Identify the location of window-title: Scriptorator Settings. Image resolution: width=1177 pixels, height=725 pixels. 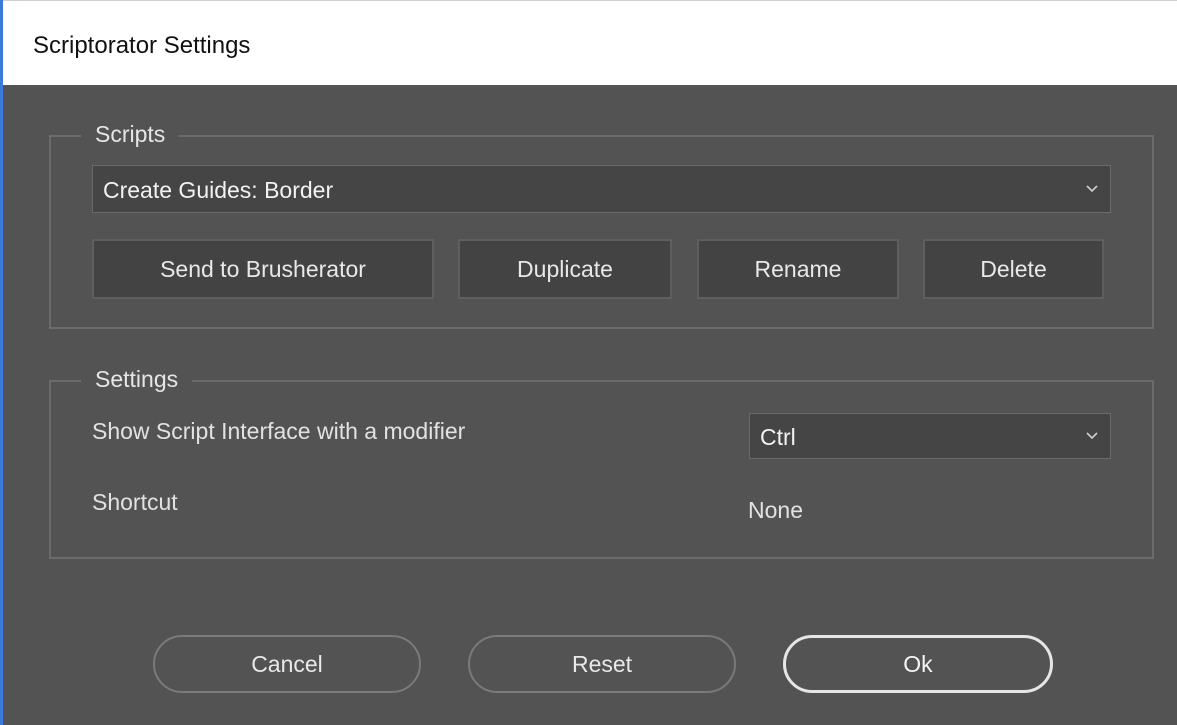
(142, 45).